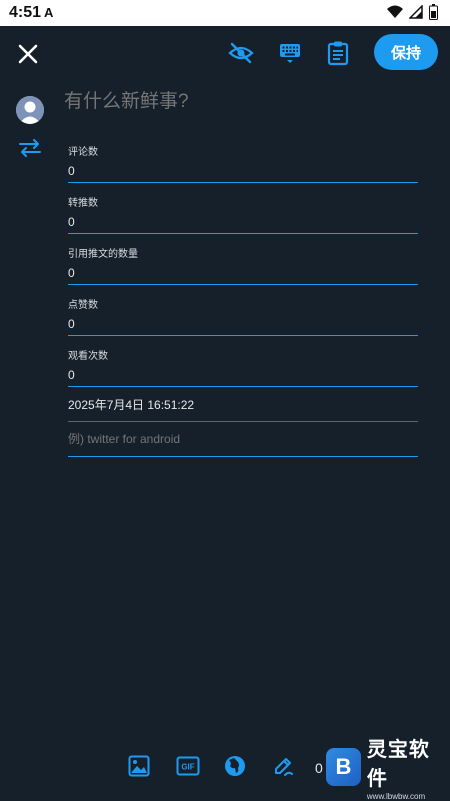 The image size is (450, 801). What do you see at coordinates (83, 305) in the screenshot?
I see `field-label: 点赞数` at bounding box center [83, 305].